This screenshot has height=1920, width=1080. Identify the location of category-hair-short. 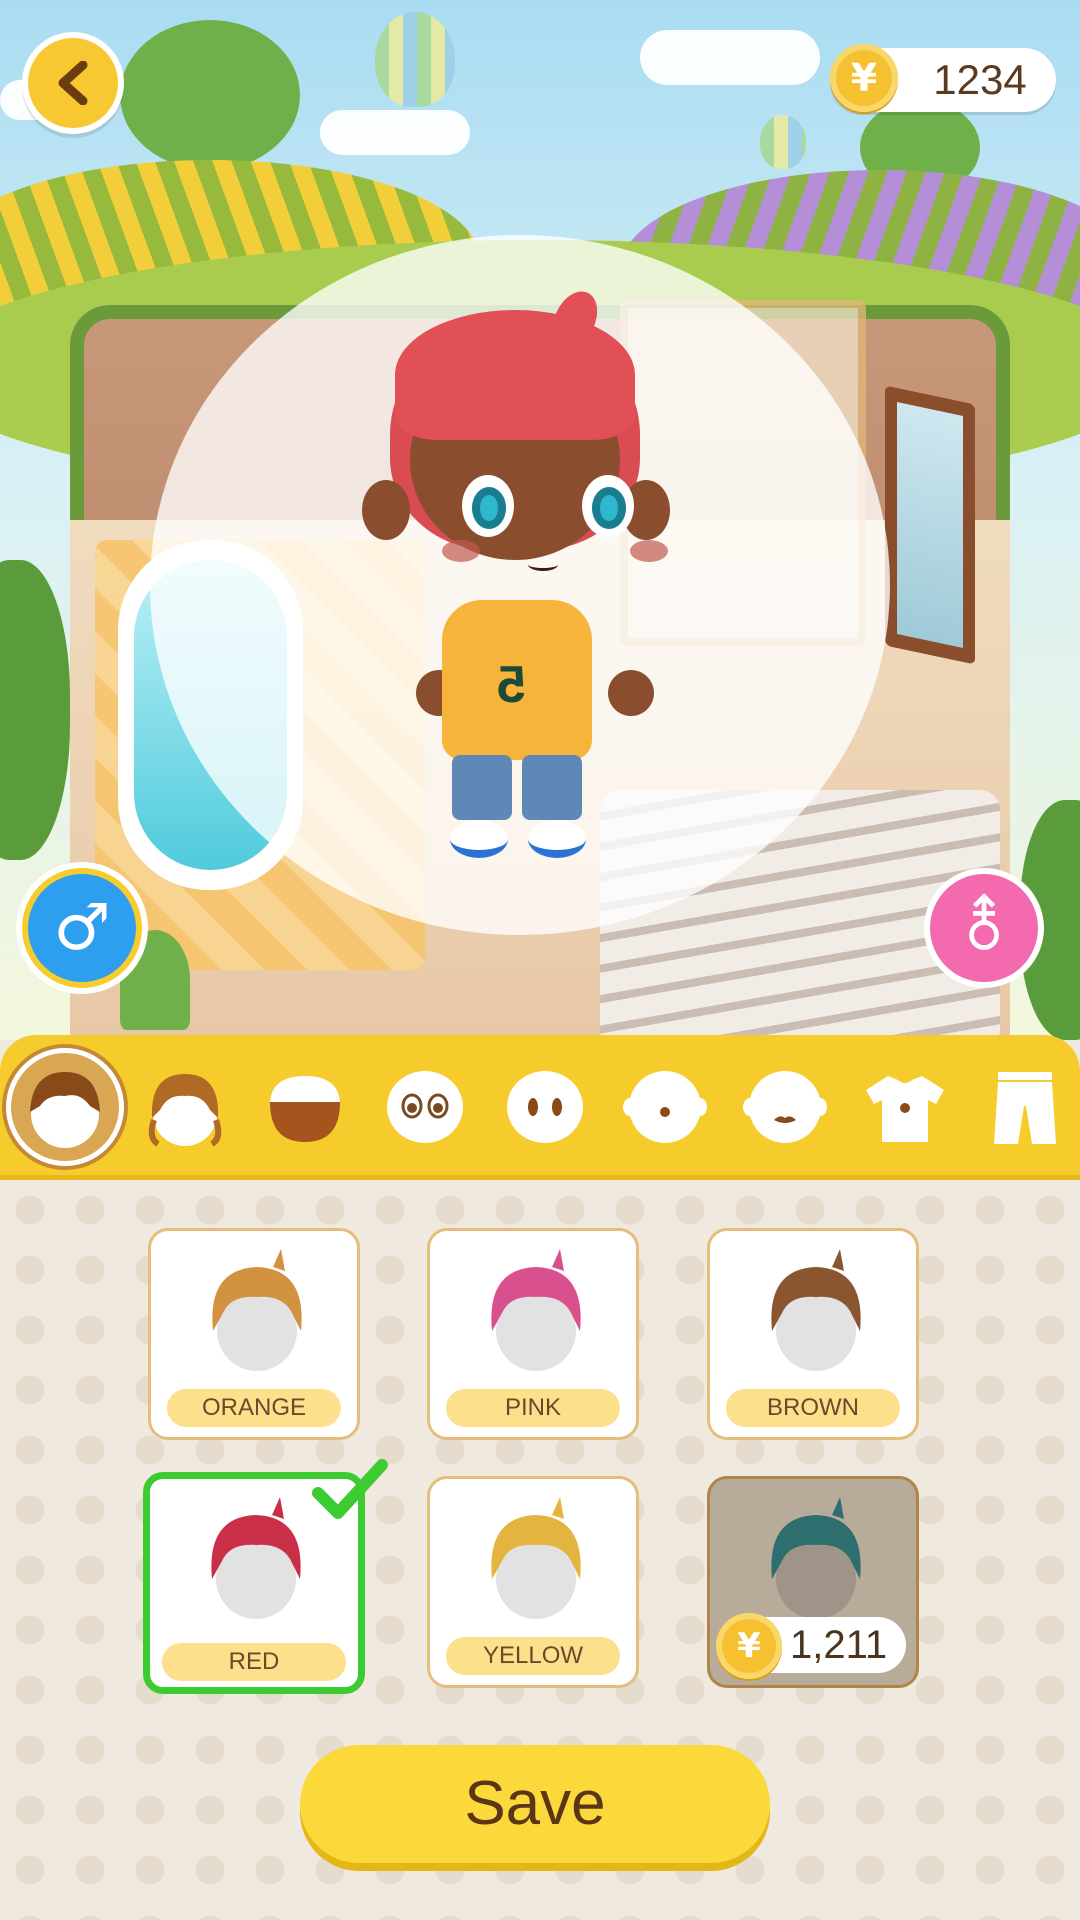
(65, 1107).